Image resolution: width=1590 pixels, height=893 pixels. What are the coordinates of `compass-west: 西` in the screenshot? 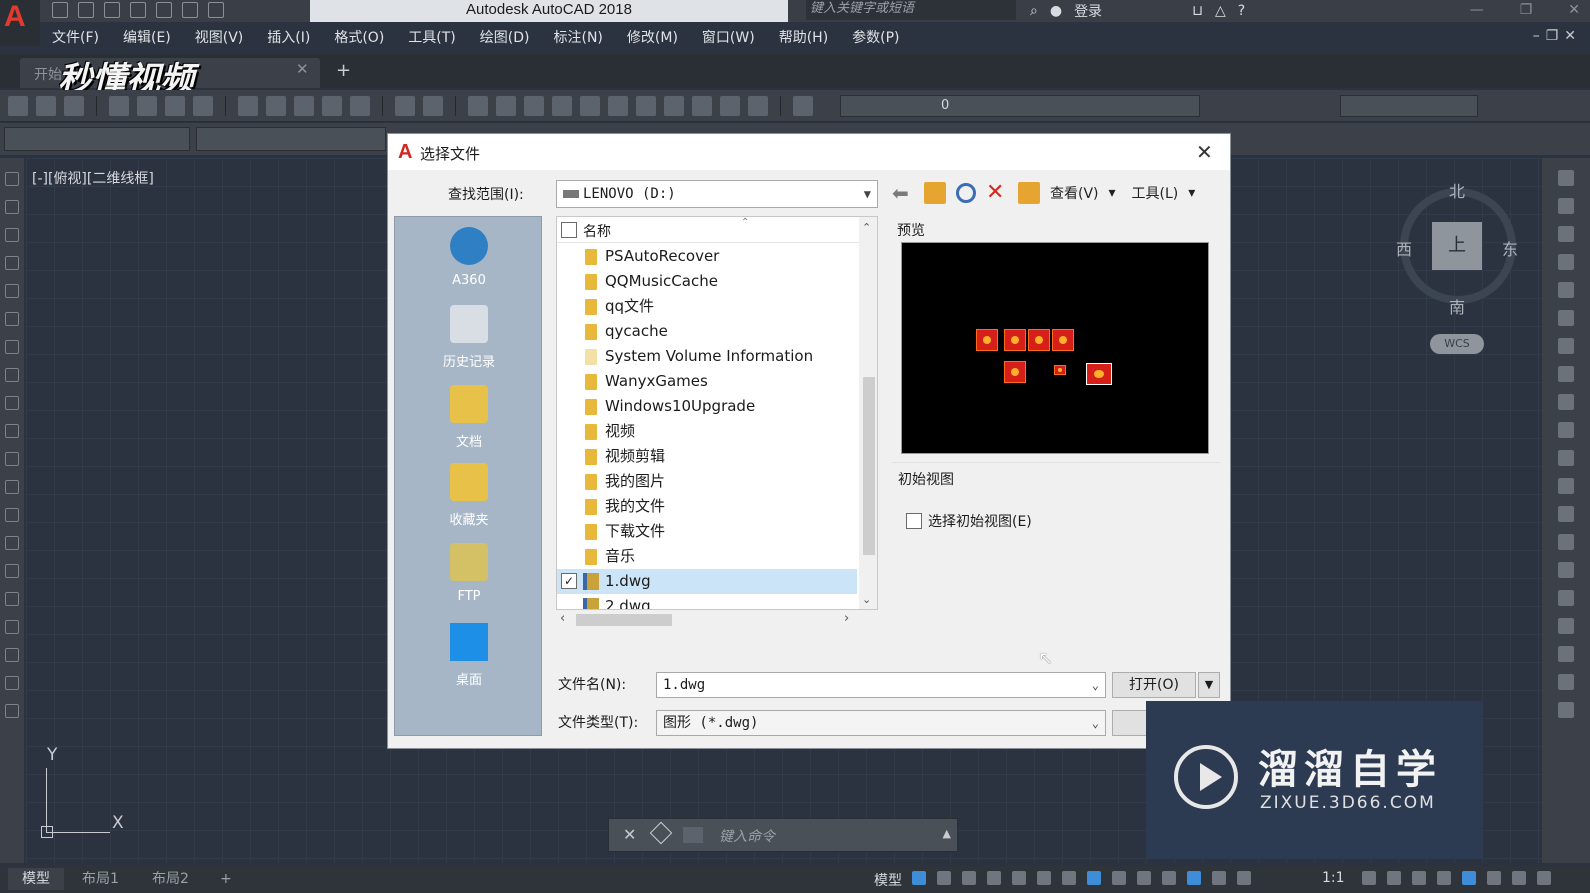 It's located at (1404, 248).